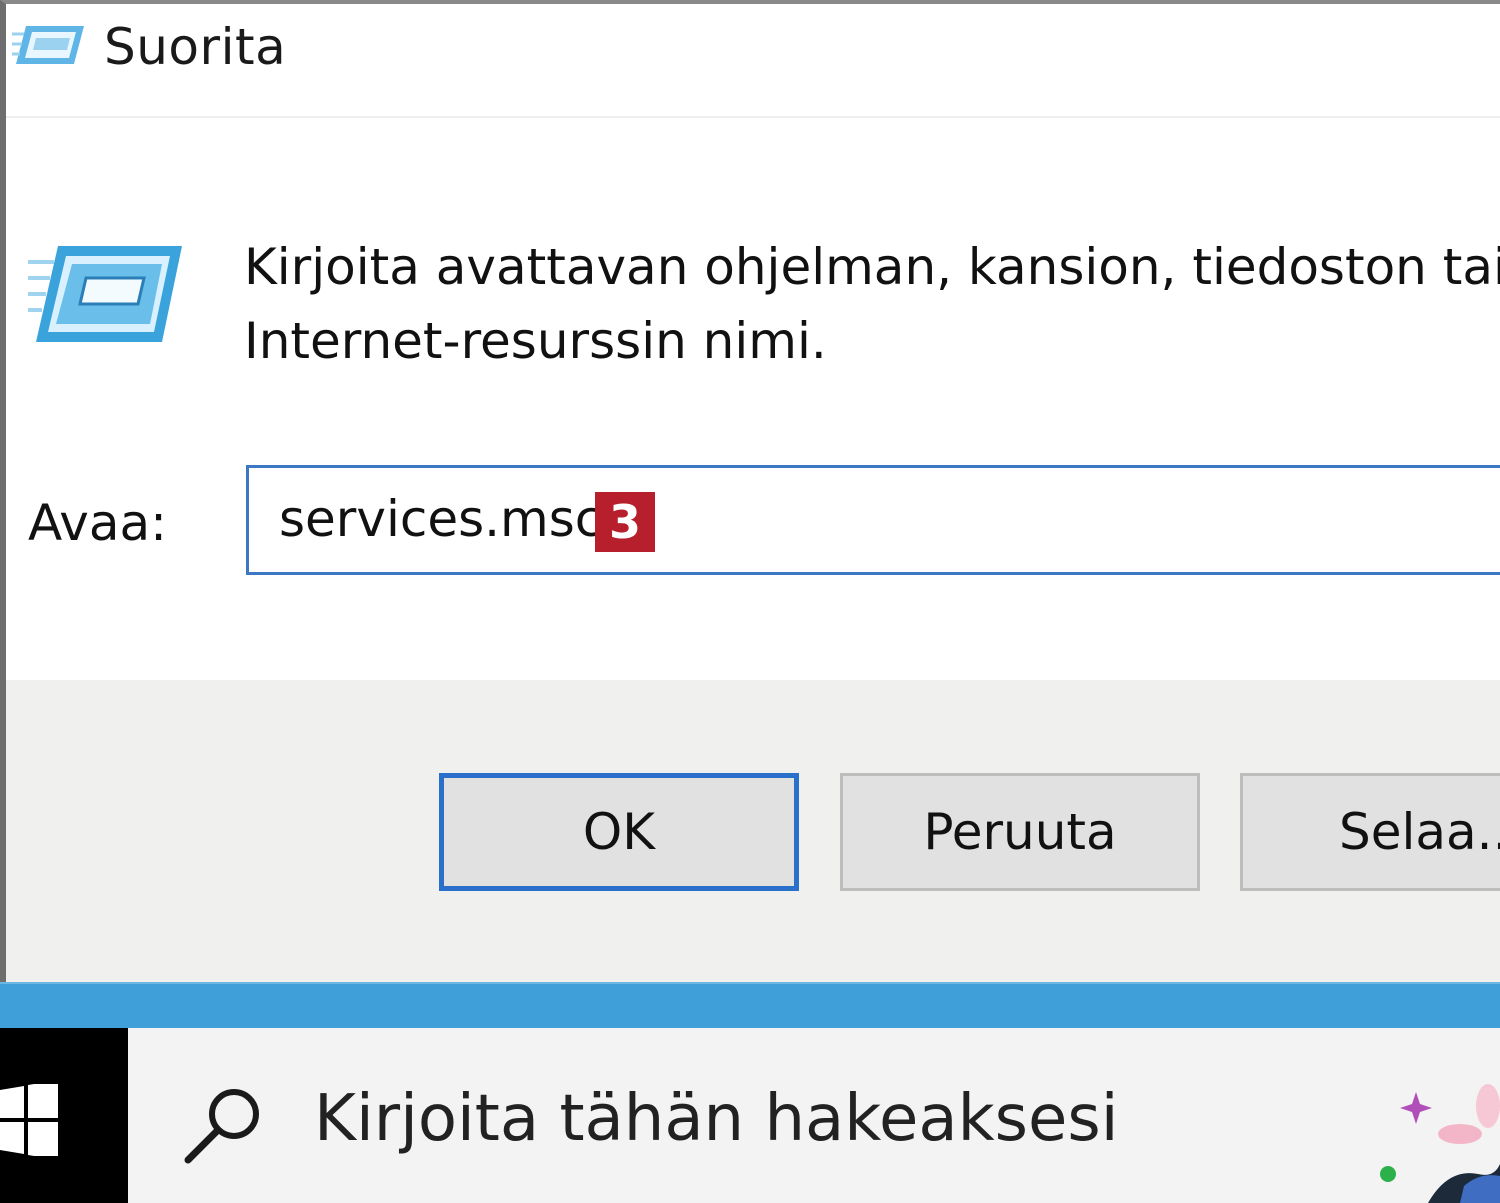 This screenshot has width=1500, height=1203. Describe the element at coordinates (1434, 1129) in the screenshot. I see `search-highlight-icon` at that location.